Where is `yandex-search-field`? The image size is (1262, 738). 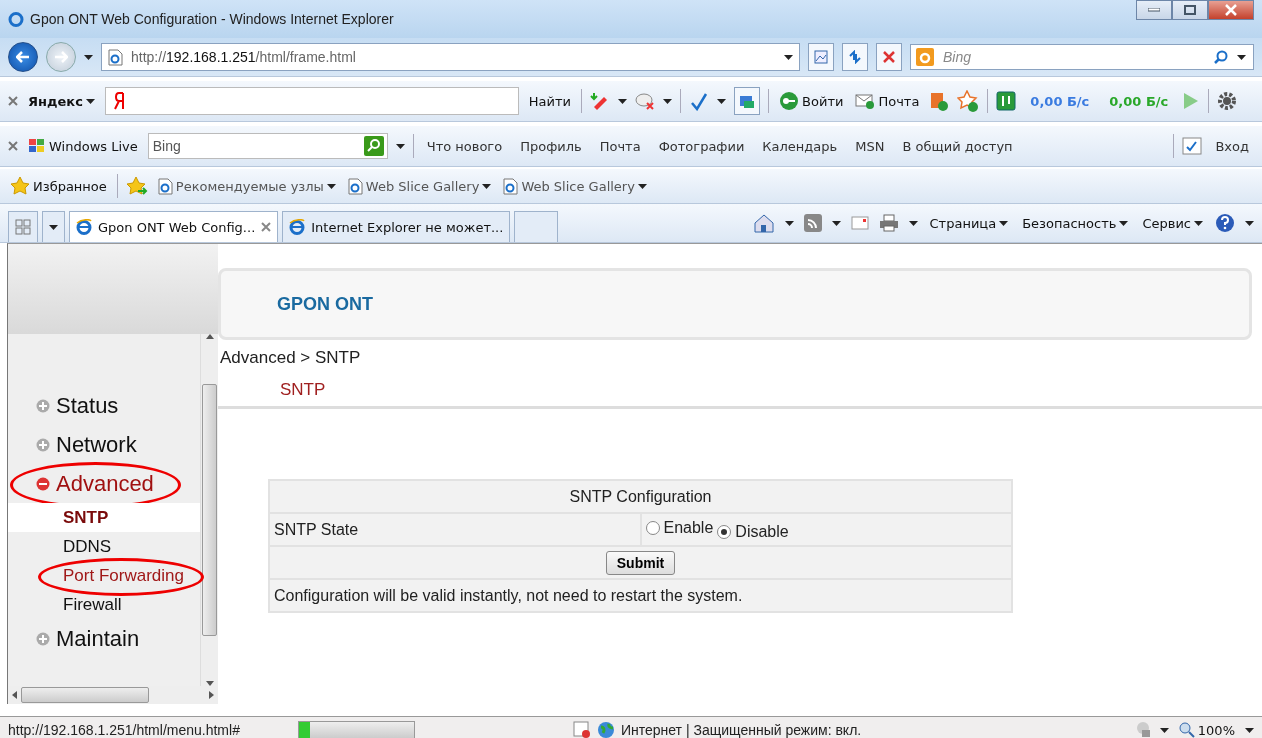 yandex-search-field is located at coordinates (311, 101).